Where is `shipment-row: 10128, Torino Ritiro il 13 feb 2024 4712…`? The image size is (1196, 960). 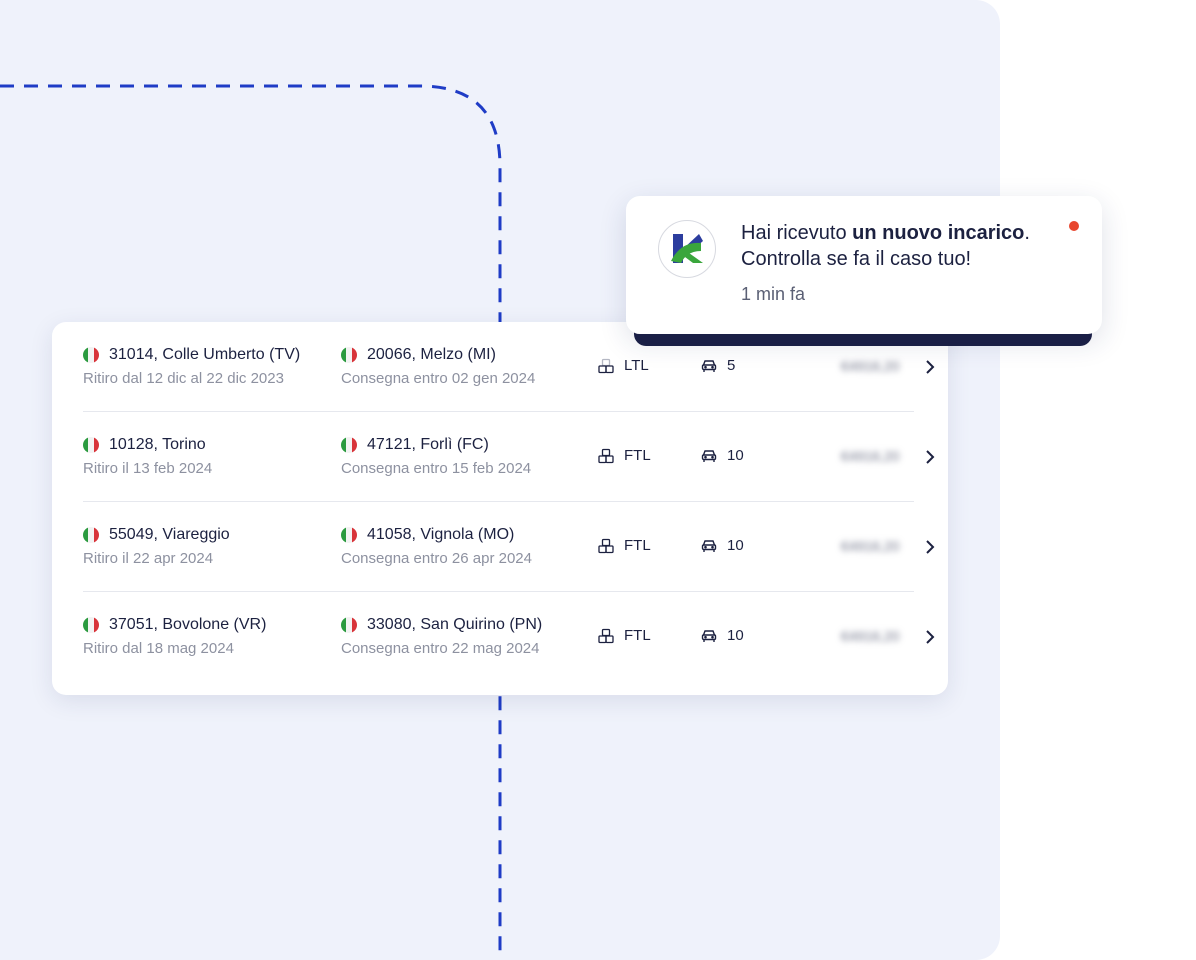
shipment-row: 10128, Torino Ritiro il 13 feb 2024 4712… is located at coordinates (509, 457).